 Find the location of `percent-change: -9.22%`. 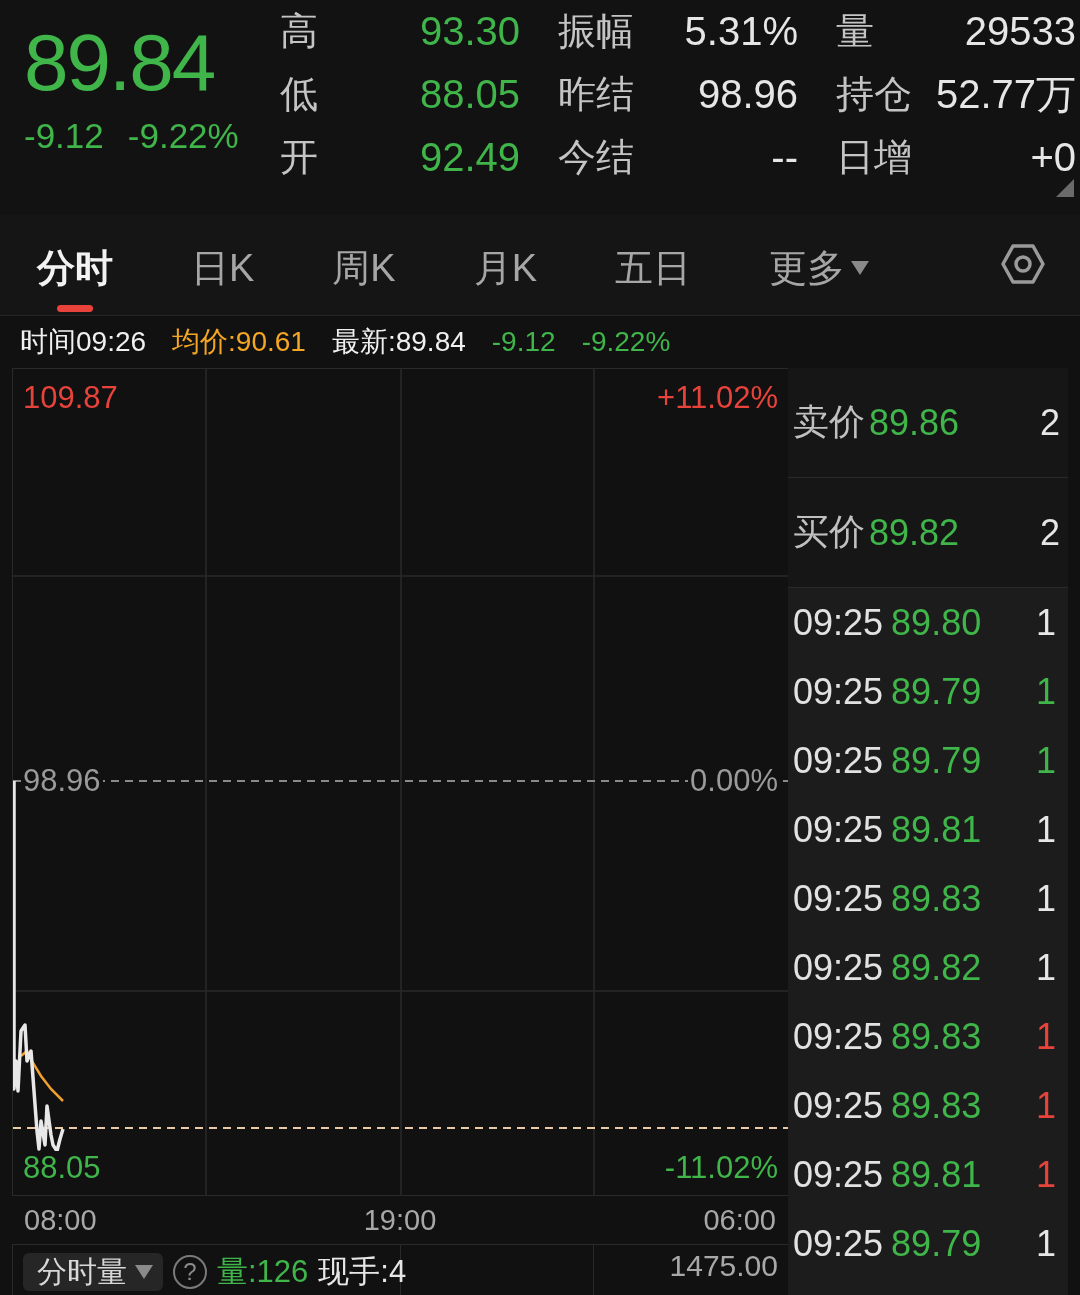

percent-change: -9.22% is located at coordinates (183, 136).